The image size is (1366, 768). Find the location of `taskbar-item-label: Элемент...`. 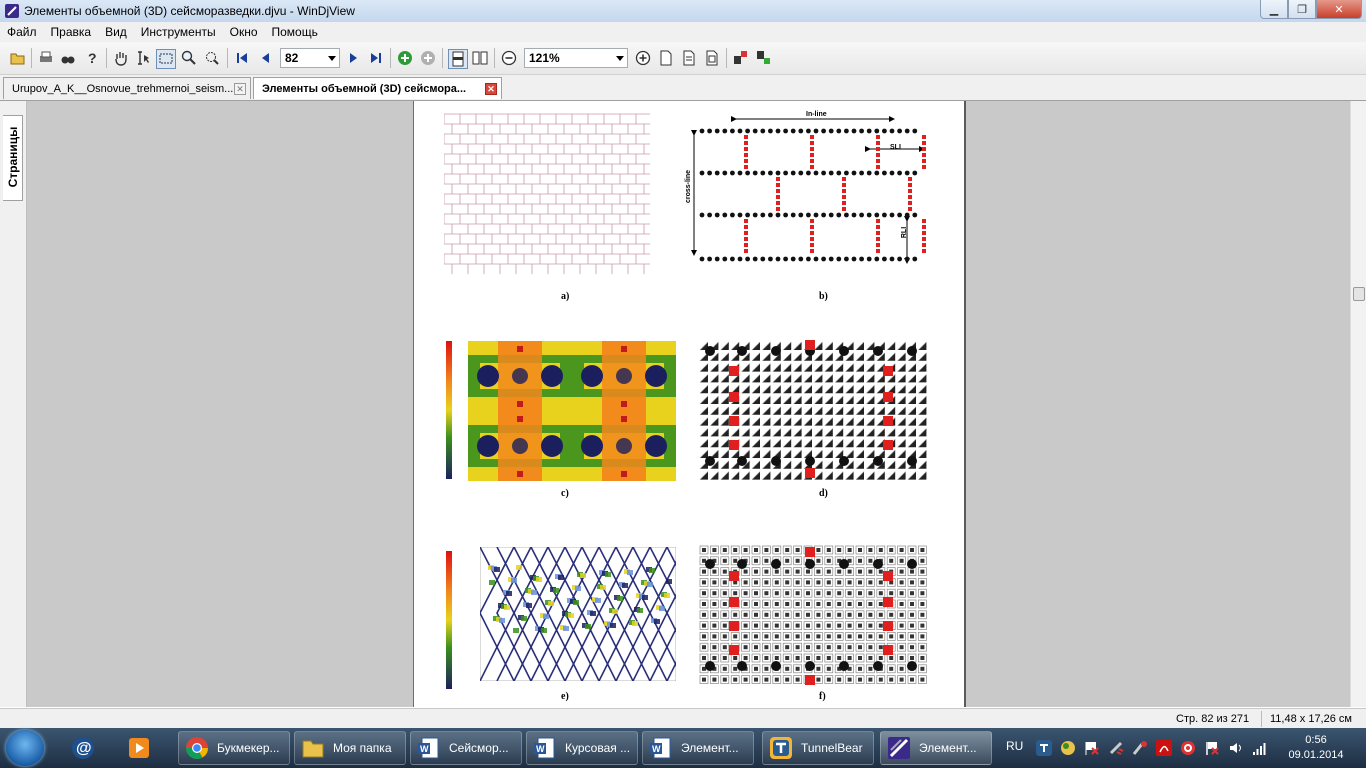

taskbar-item-label: Элемент... is located at coordinates (710, 748).